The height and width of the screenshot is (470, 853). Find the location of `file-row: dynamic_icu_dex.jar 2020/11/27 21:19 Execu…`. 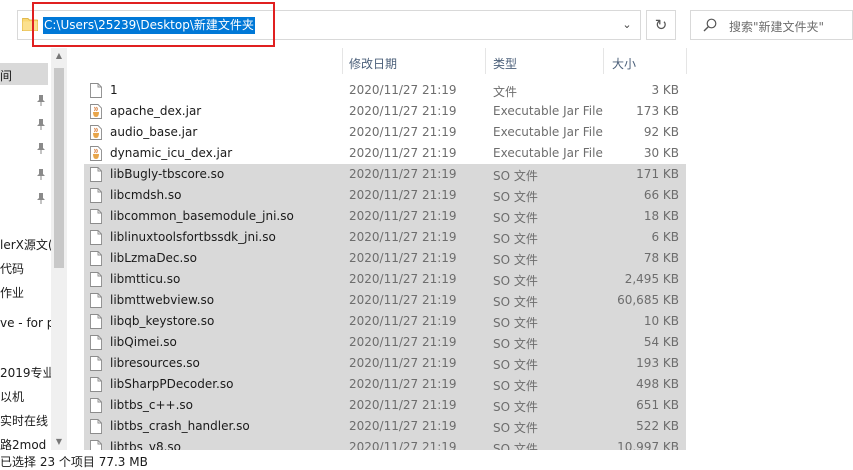

file-row: dynamic_icu_dex.jar 2020/11/27 21:19 Execu… is located at coordinates (385, 153).